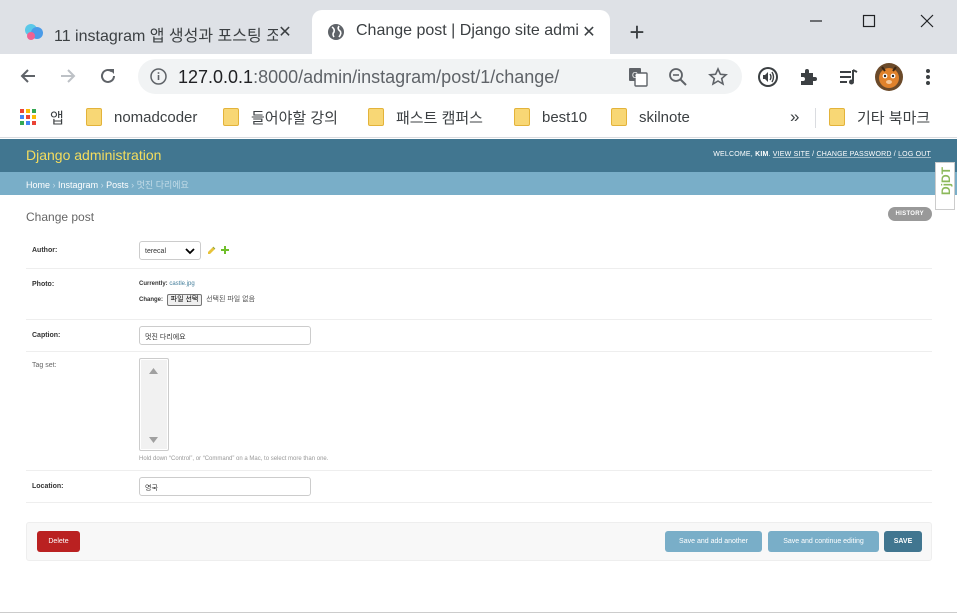  What do you see at coordinates (823, 541) in the screenshot?
I see `save-continue-button: Save and continue editing` at bounding box center [823, 541].